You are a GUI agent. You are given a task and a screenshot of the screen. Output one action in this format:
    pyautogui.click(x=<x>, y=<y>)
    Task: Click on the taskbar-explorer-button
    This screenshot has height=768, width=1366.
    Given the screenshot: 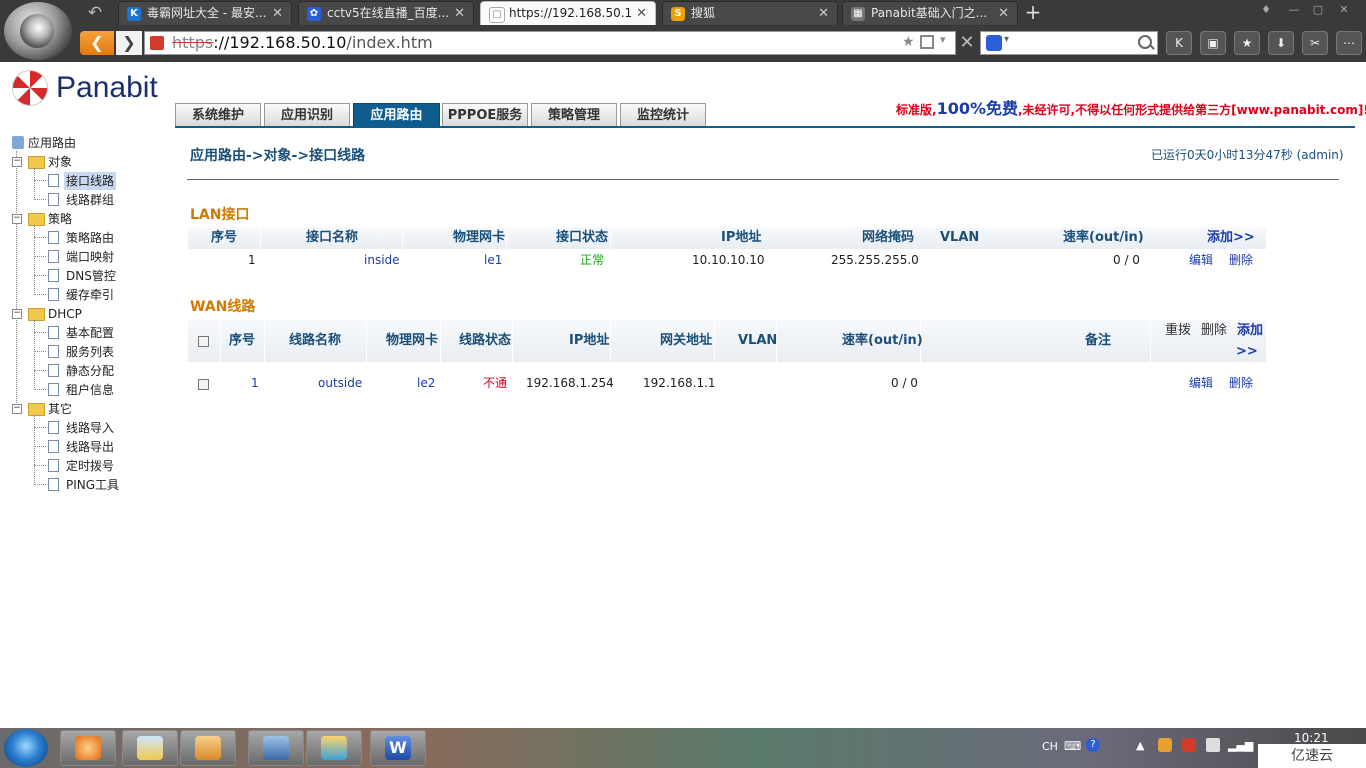 What is the action you would take?
    pyautogui.click(x=150, y=748)
    